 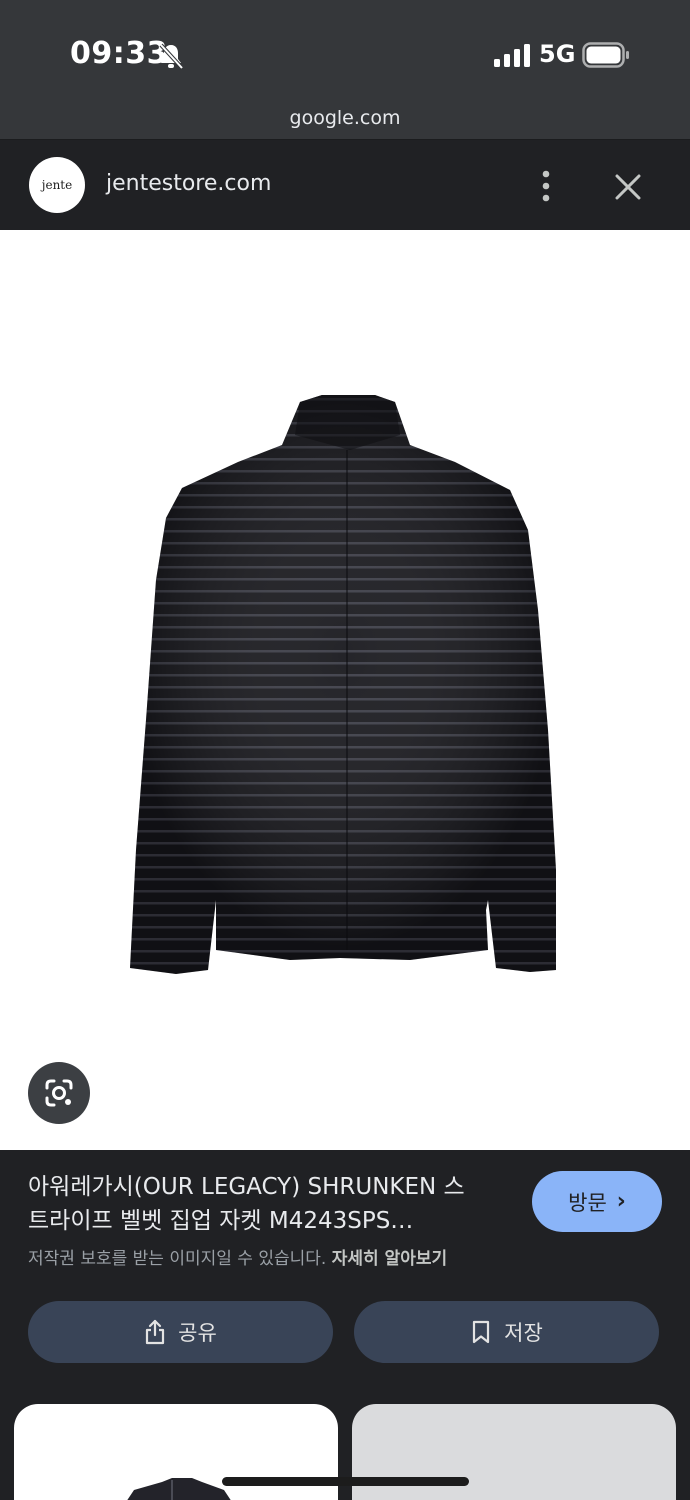 What do you see at coordinates (246, 1187) in the screenshot?
I see `result-title-line-1: 아워레가시(OUR LEGACY) SHRUNKEN 스` at bounding box center [246, 1187].